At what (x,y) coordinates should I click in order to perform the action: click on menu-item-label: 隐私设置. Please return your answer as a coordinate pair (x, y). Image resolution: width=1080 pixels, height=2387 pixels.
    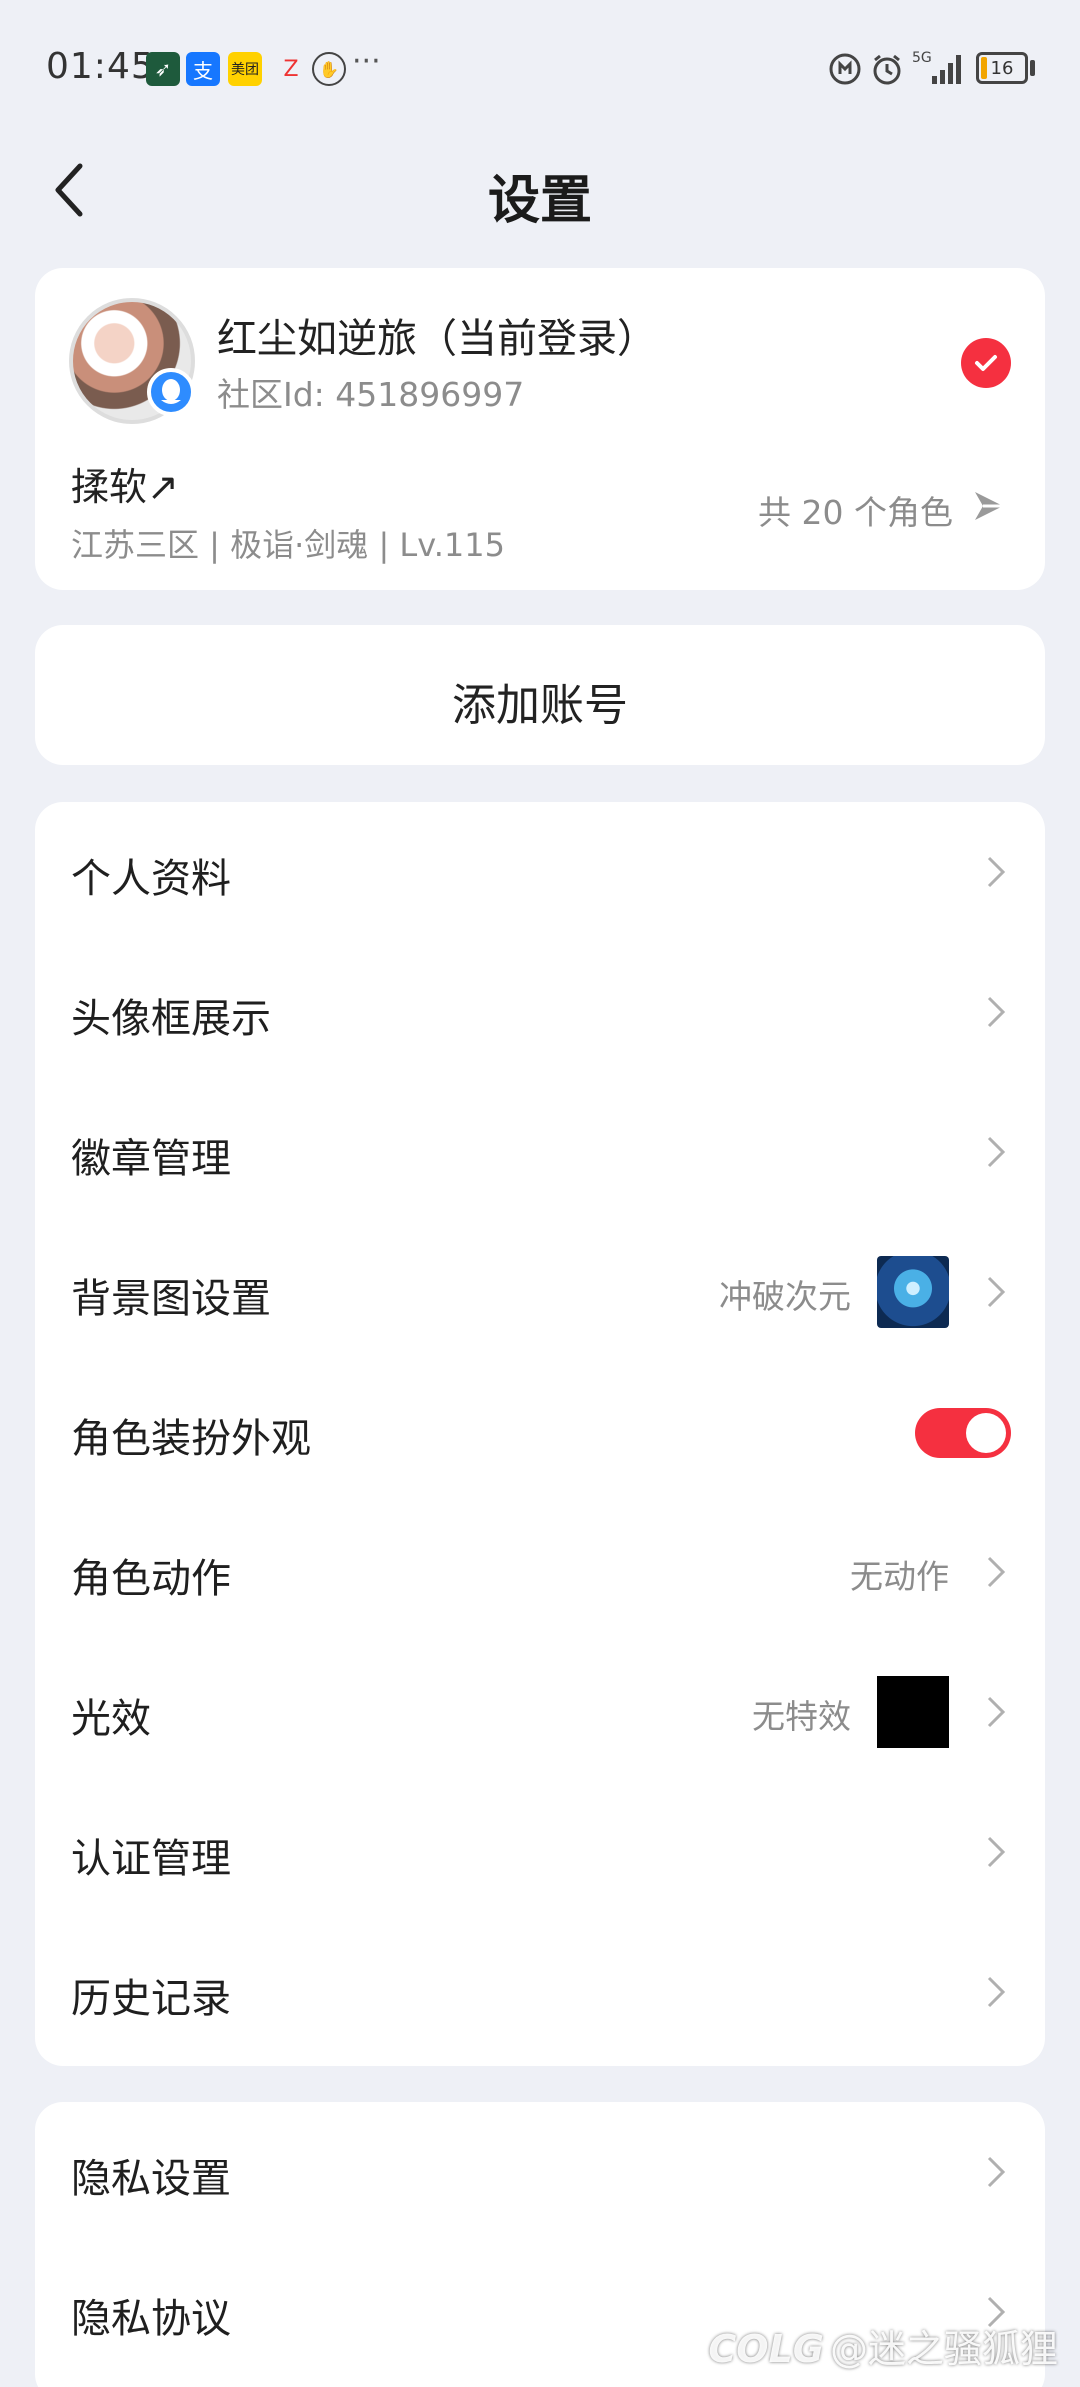
    Looking at the image, I should click on (151, 2179).